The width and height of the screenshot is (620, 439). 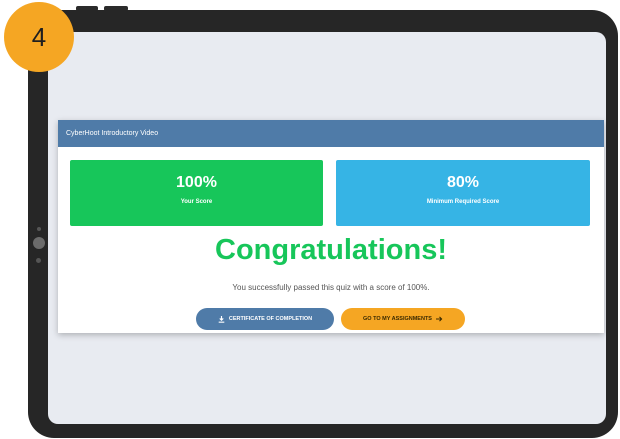 I want to click on certificate-button-label: CERTIFICATE OF COMPLETION, so click(x=270, y=319).